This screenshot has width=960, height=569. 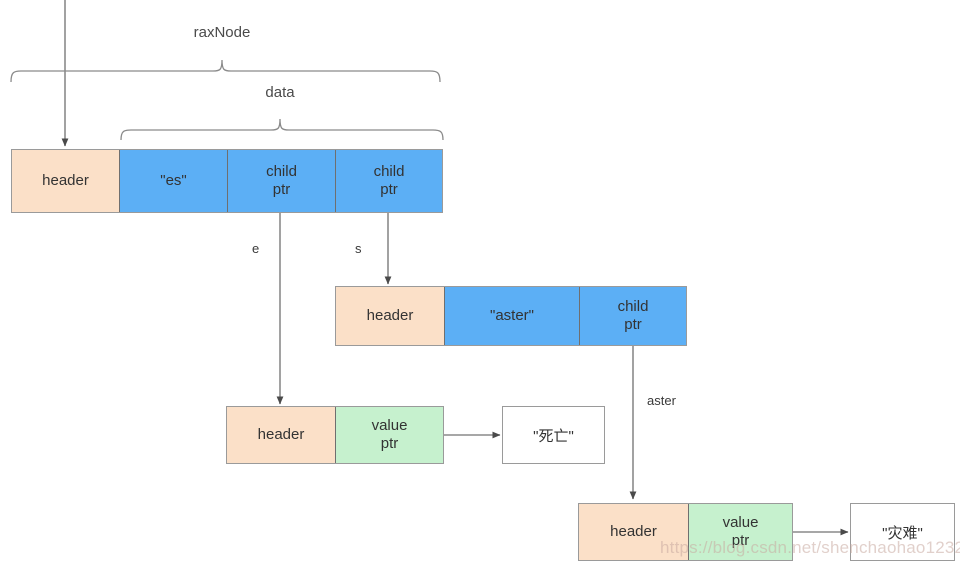 I want to click on root-cell-child-ptr-1: child ptr, so click(x=281, y=181).